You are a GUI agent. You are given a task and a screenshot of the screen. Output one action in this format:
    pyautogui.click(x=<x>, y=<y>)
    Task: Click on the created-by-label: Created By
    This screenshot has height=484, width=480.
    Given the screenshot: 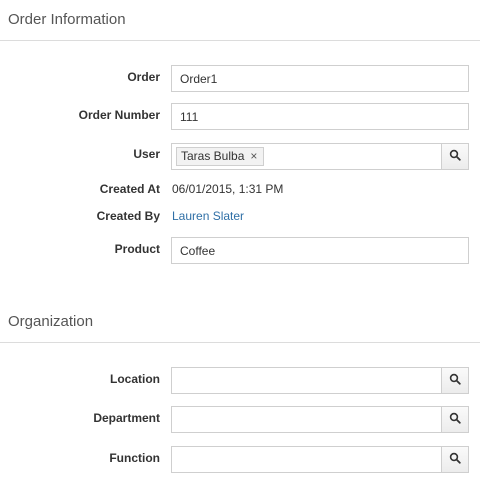 What is the action you would take?
    pyautogui.click(x=128, y=216)
    